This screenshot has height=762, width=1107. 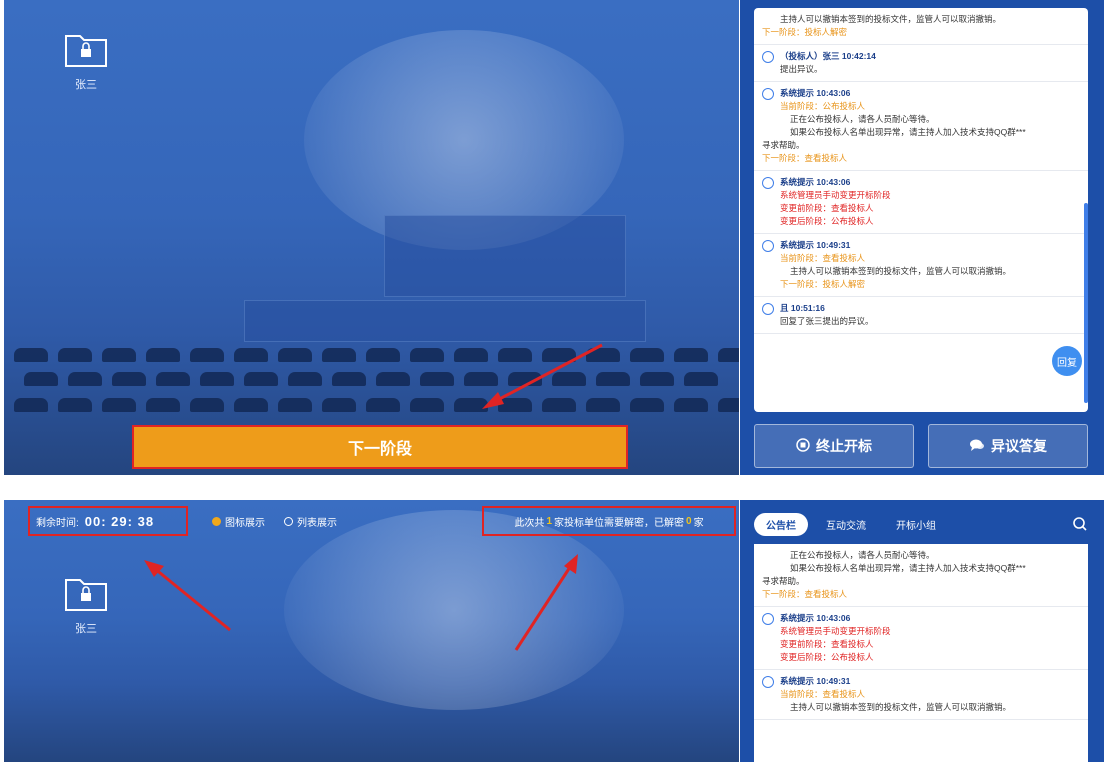 What do you see at coordinates (1067, 361) in the screenshot?
I see `reply-button: 回复` at bounding box center [1067, 361].